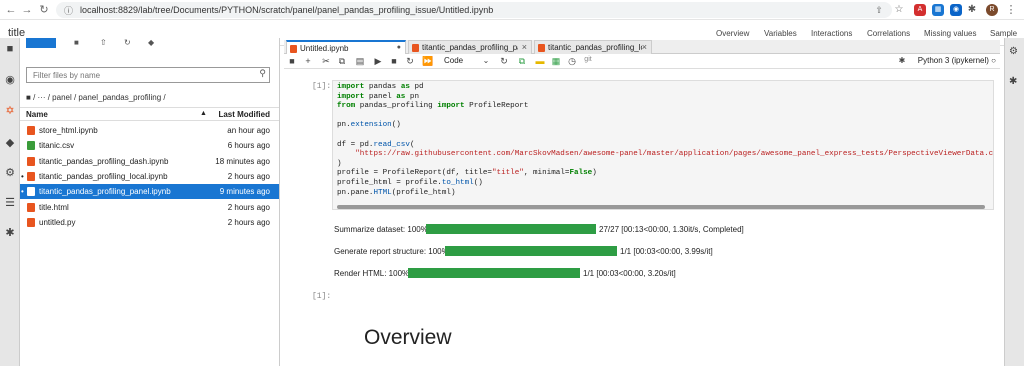 The height and width of the screenshot is (366, 1024). Describe the element at coordinates (732, 33) in the screenshot. I see `nav-link-overview: Overview` at that location.